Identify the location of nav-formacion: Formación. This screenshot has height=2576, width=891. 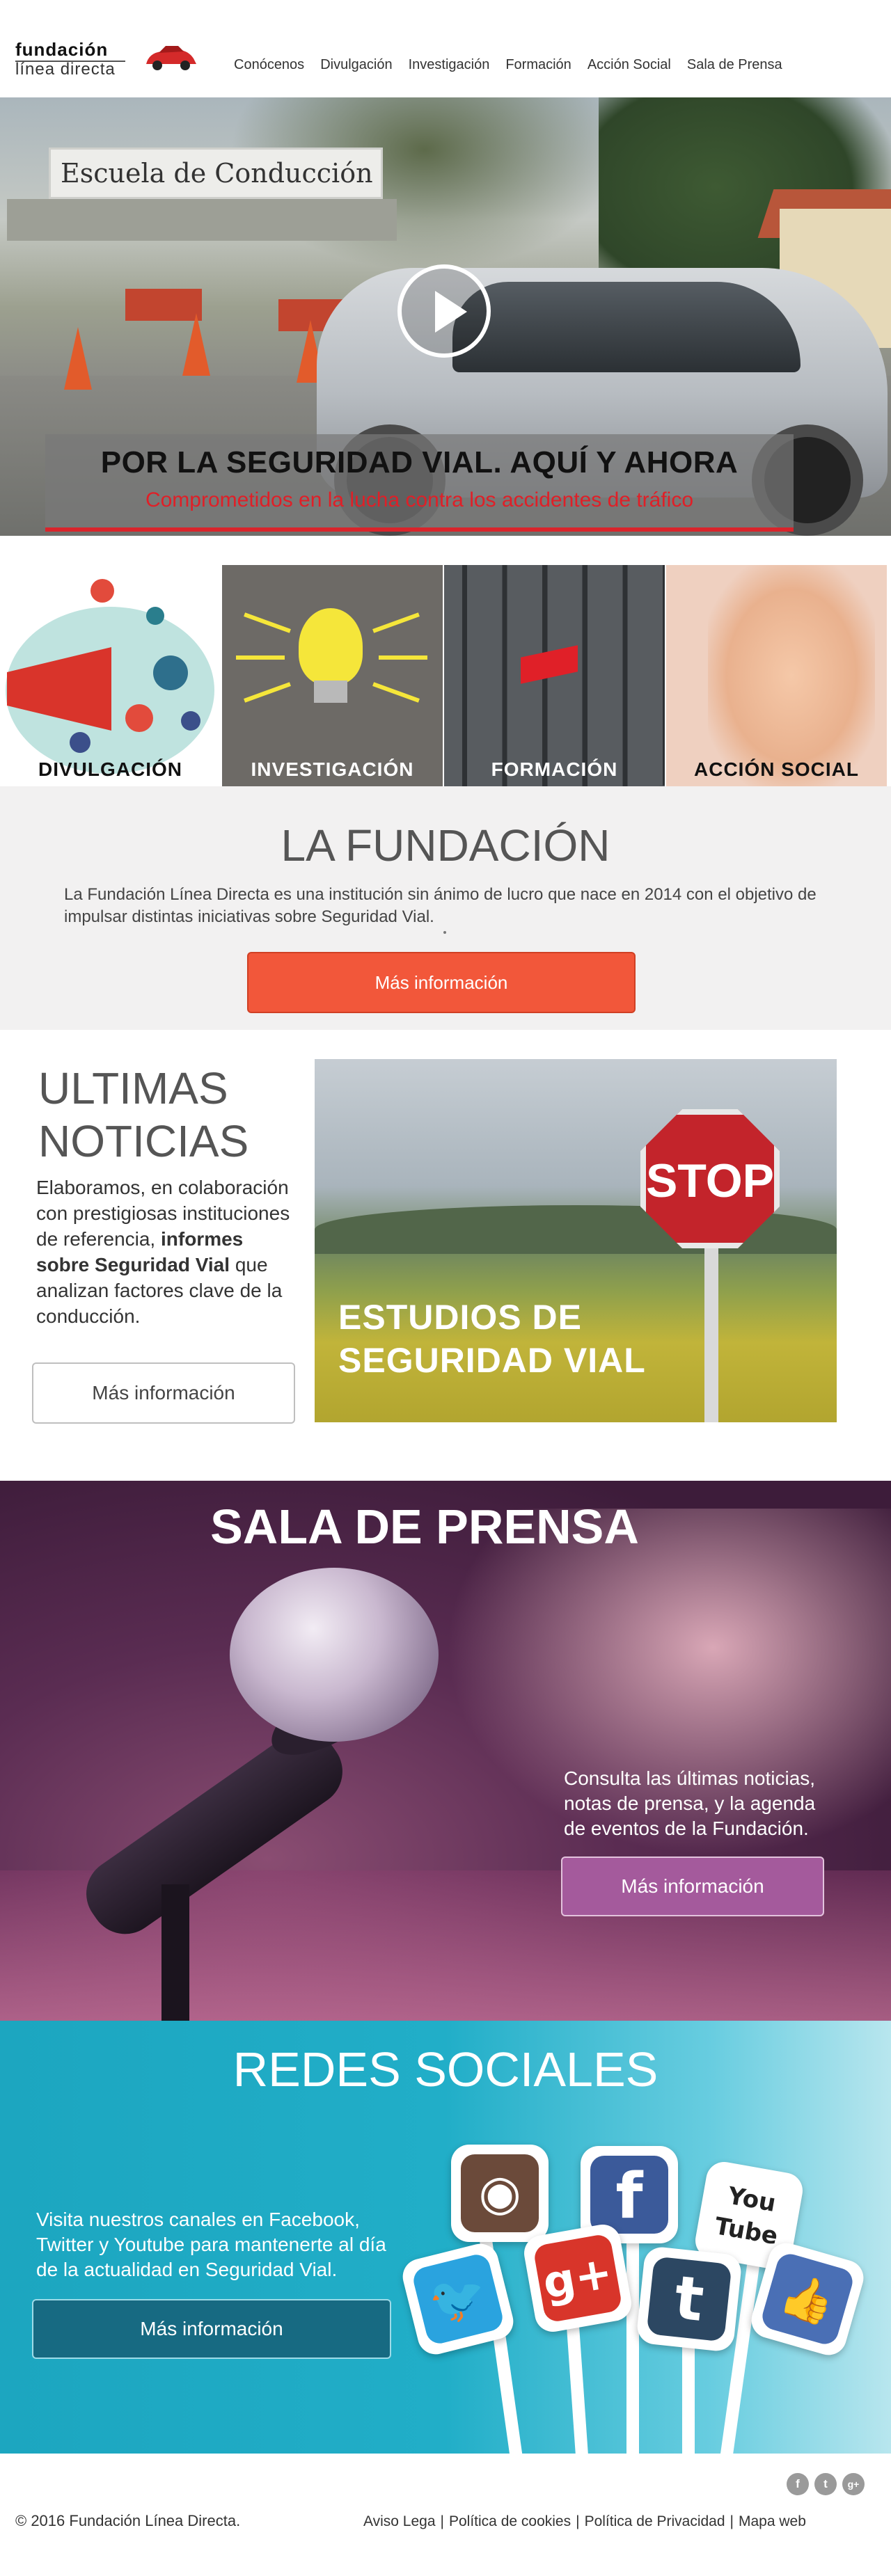
(538, 65).